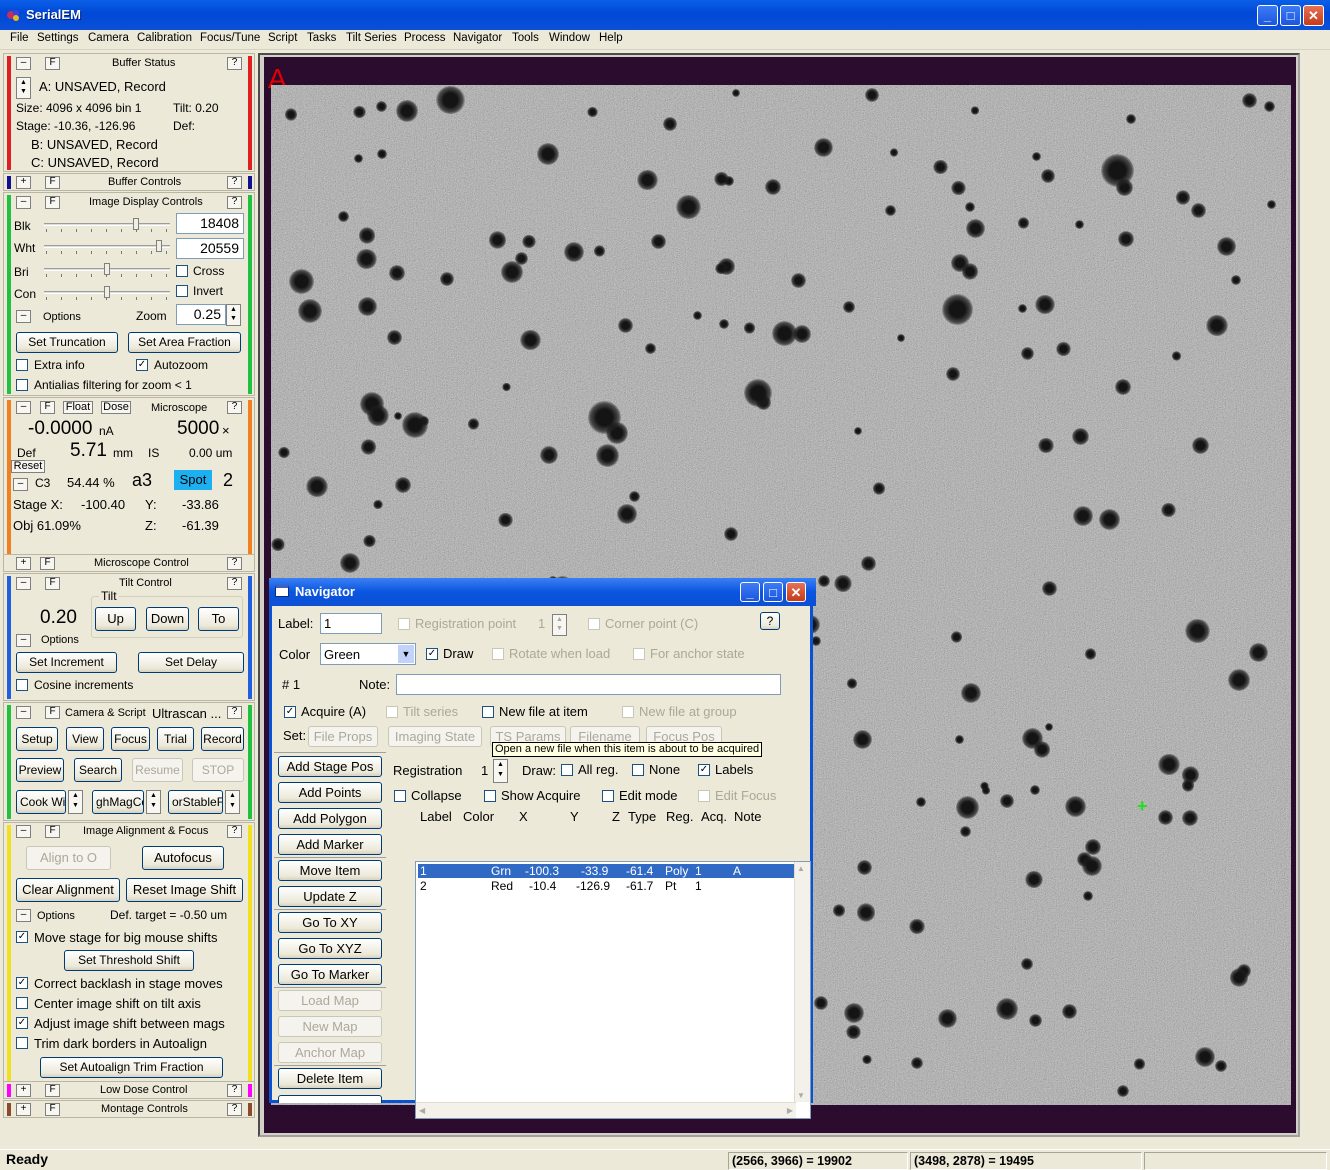 The image size is (1330, 1170). What do you see at coordinates (182, 291) in the screenshot?
I see `invert-checkbox` at bounding box center [182, 291].